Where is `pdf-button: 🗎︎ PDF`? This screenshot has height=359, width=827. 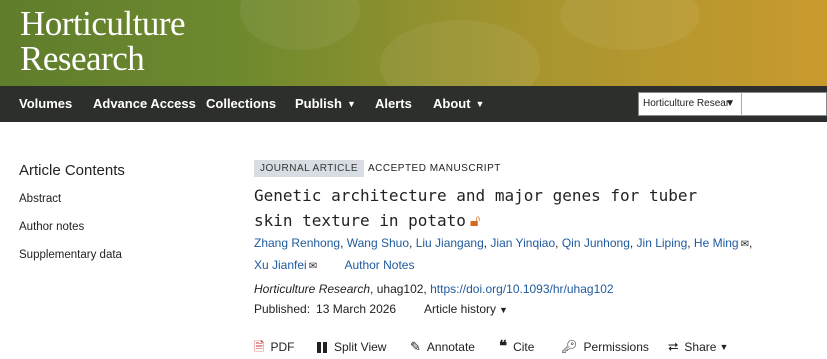 pdf-button: 🗎︎ PDF is located at coordinates (274, 347).